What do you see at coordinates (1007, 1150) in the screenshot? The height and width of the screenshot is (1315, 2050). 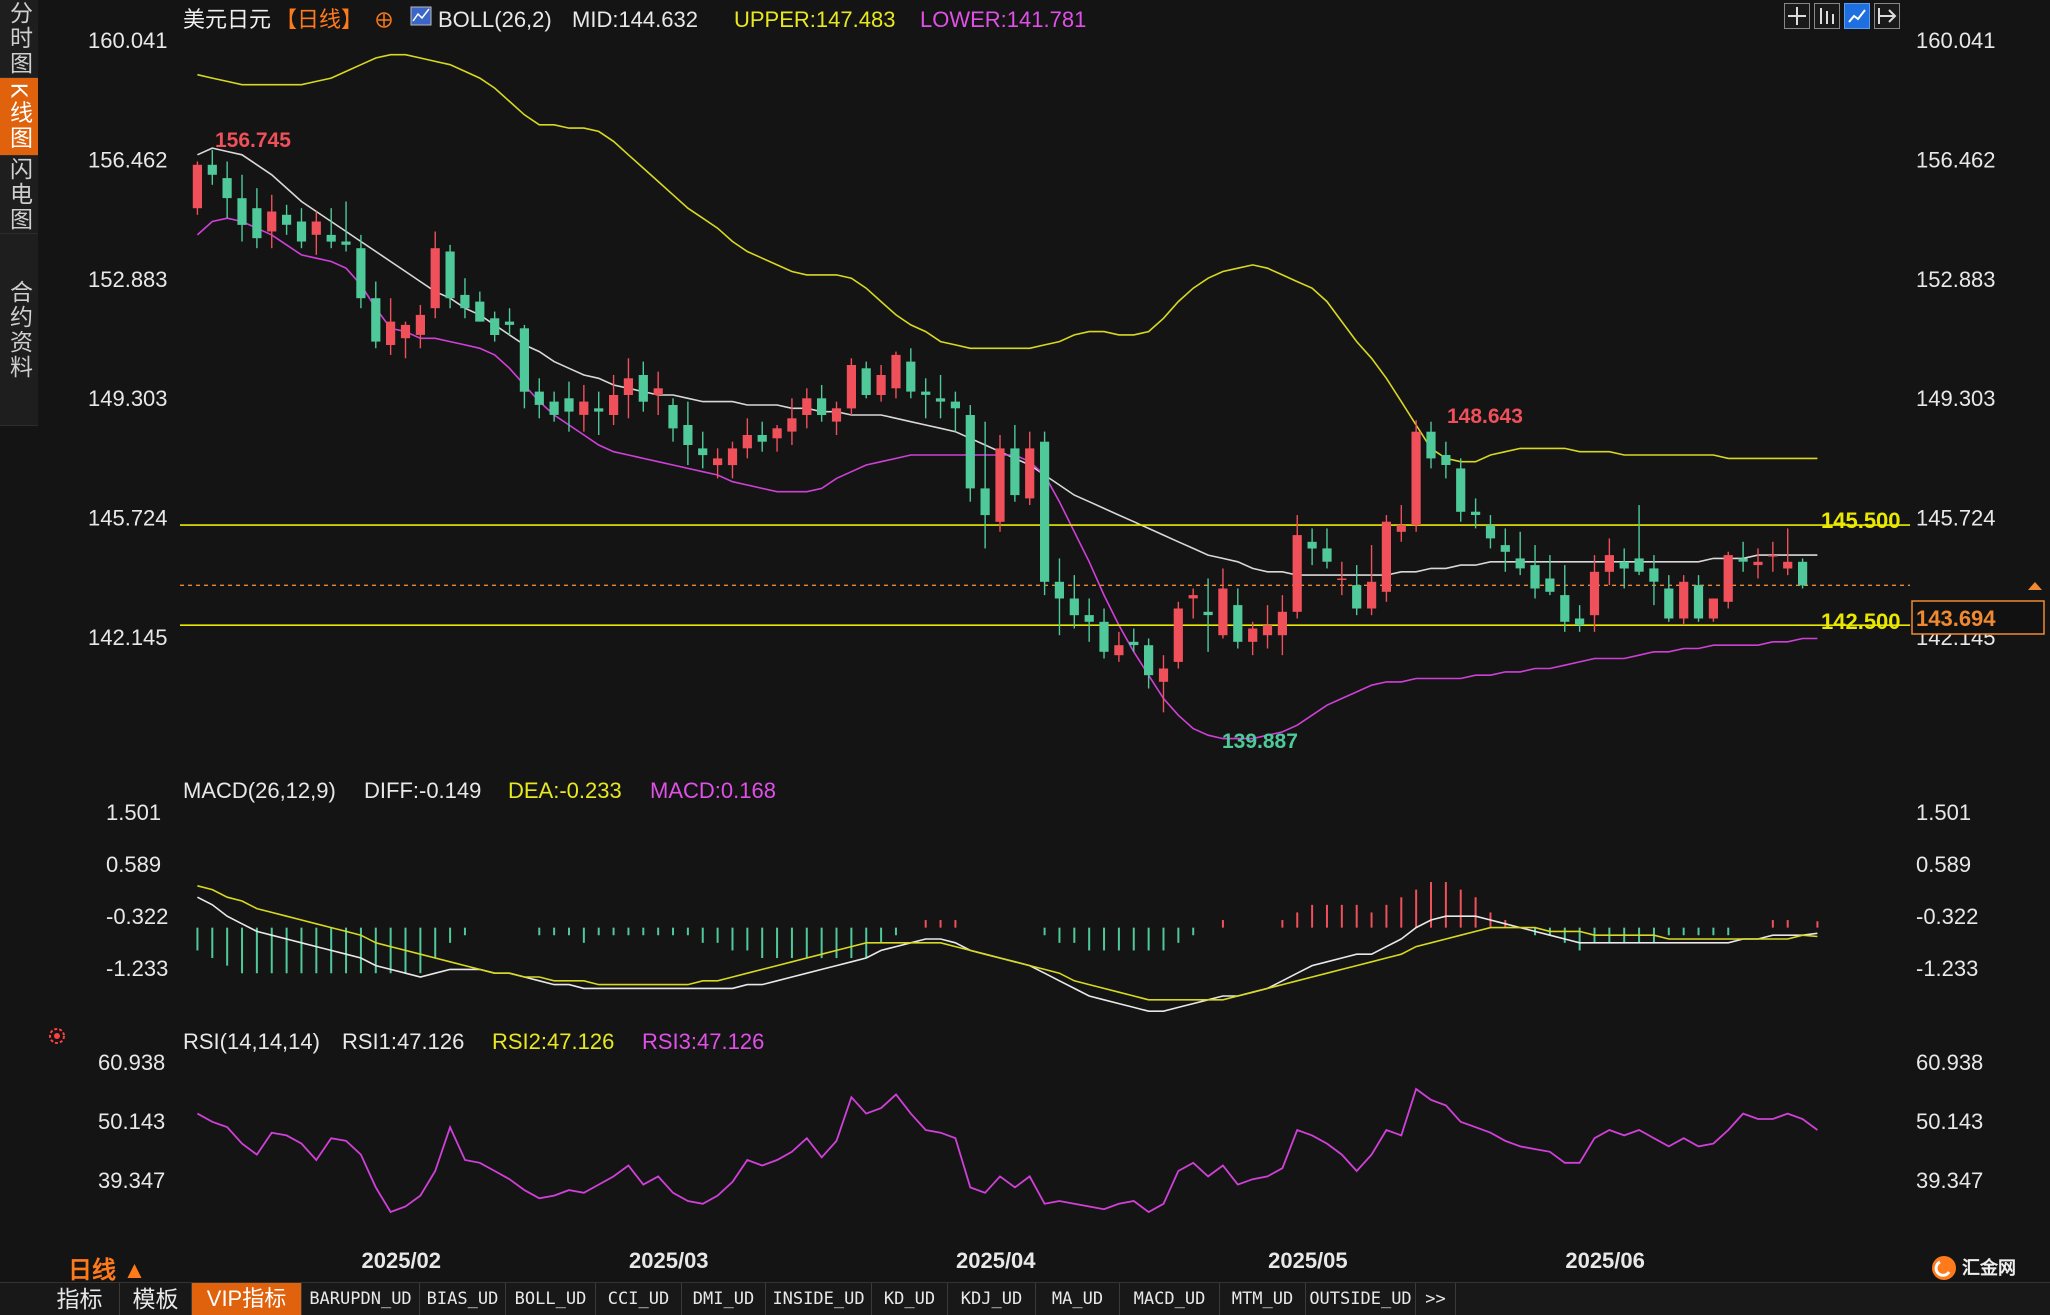 I see `rsi-line` at bounding box center [1007, 1150].